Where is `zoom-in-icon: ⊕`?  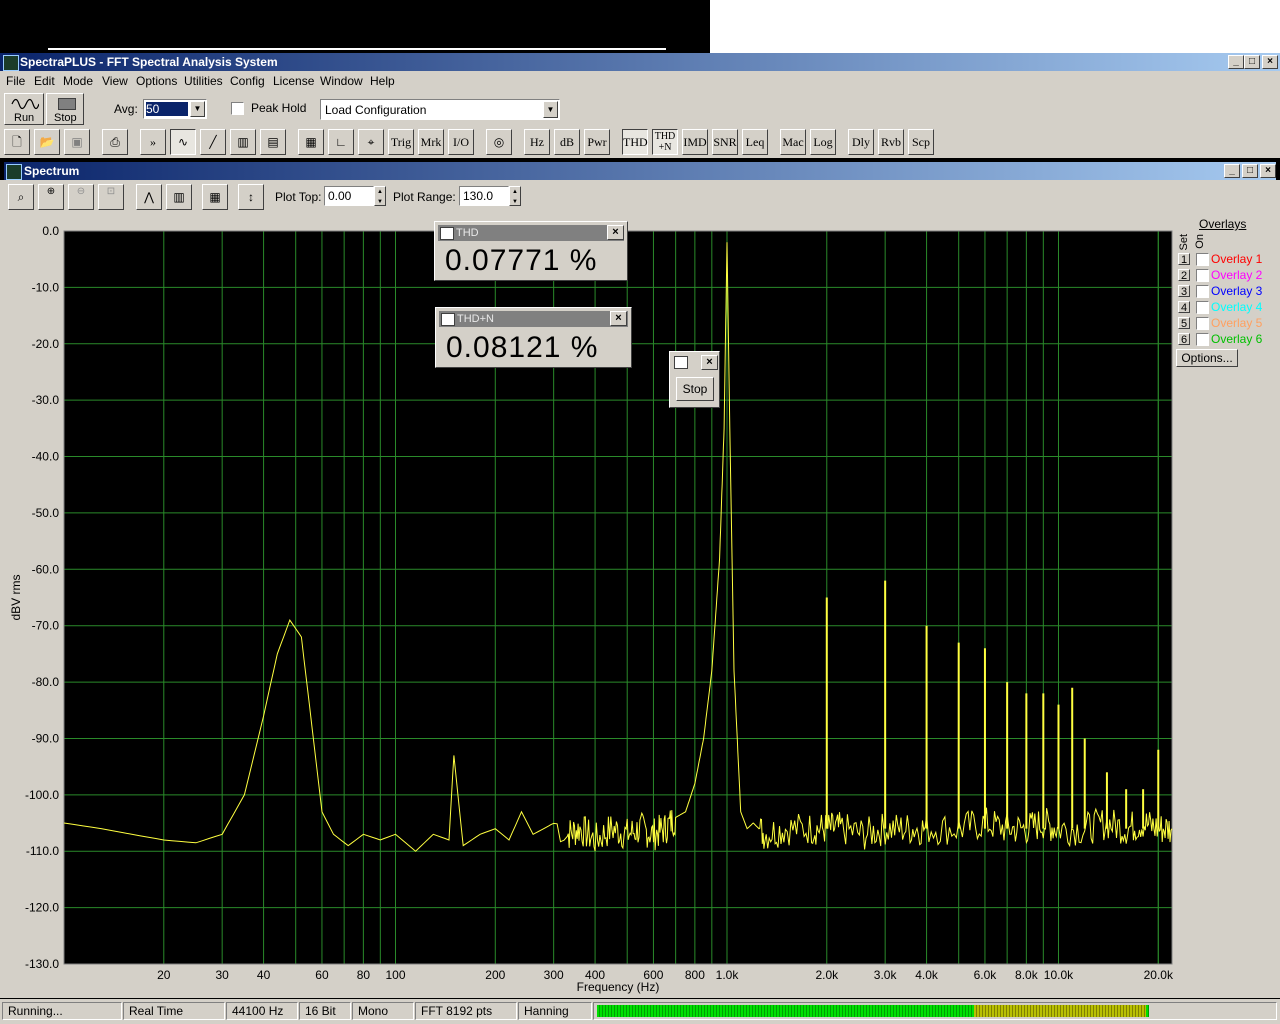 zoom-in-icon: ⊕ is located at coordinates (51, 197).